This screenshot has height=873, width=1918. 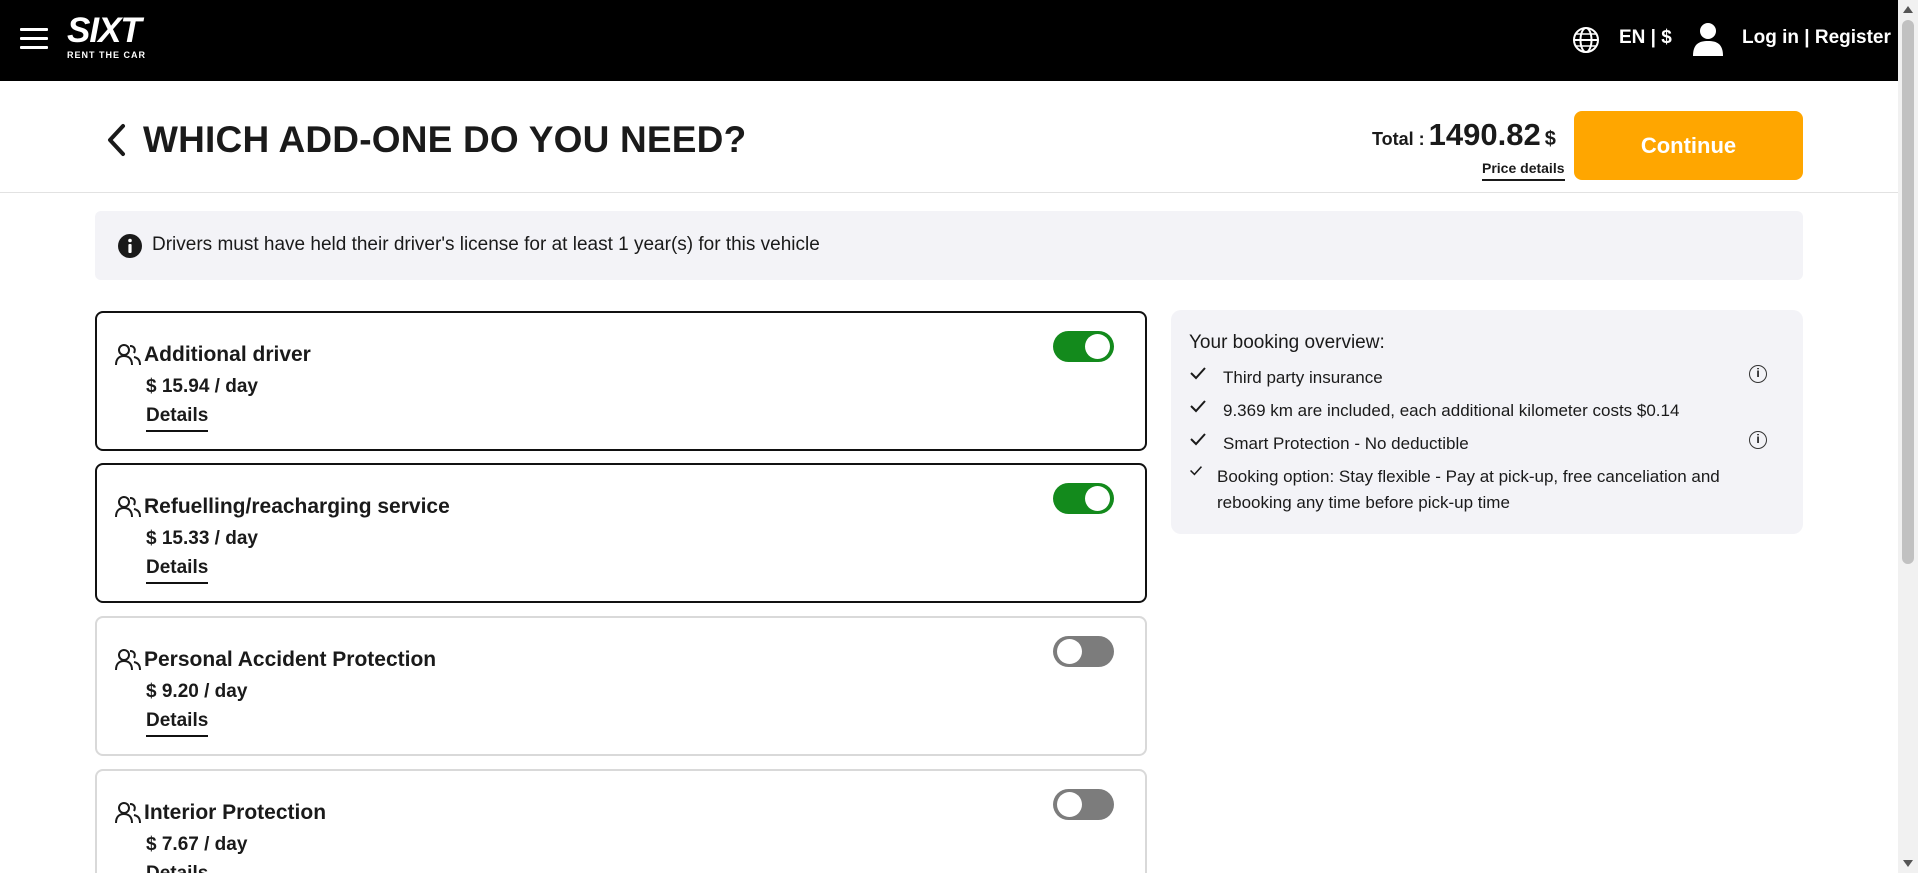 I want to click on total-label: Total :, so click(x=1398, y=139).